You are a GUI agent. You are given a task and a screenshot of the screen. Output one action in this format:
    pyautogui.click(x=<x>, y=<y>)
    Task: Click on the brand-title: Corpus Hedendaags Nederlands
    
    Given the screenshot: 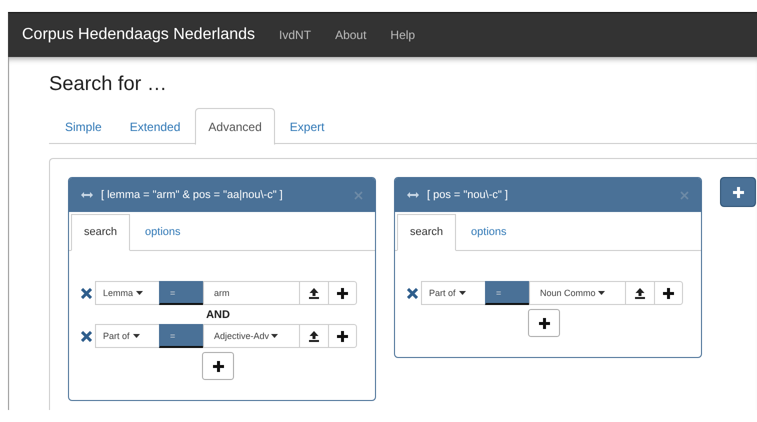 What is the action you would take?
    pyautogui.click(x=139, y=35)
    